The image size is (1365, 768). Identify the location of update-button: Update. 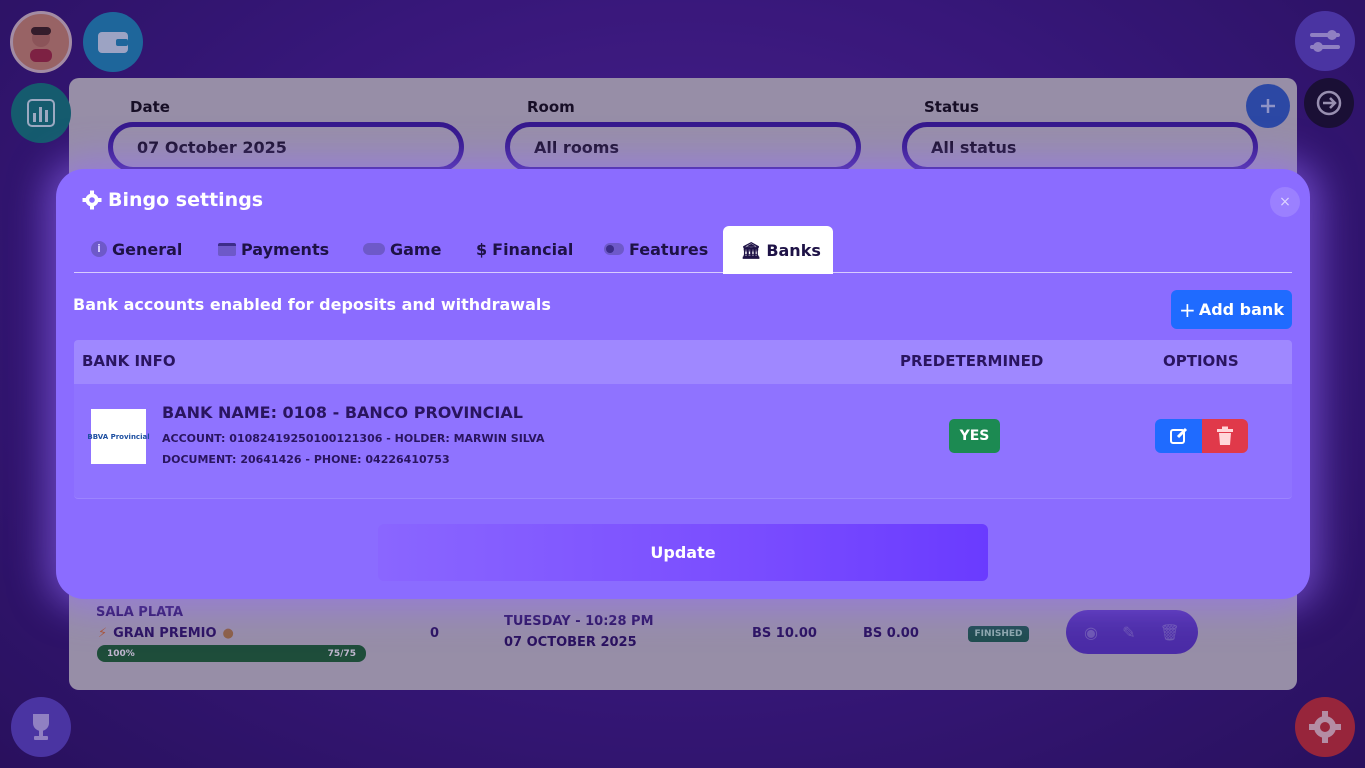
(683, 552).